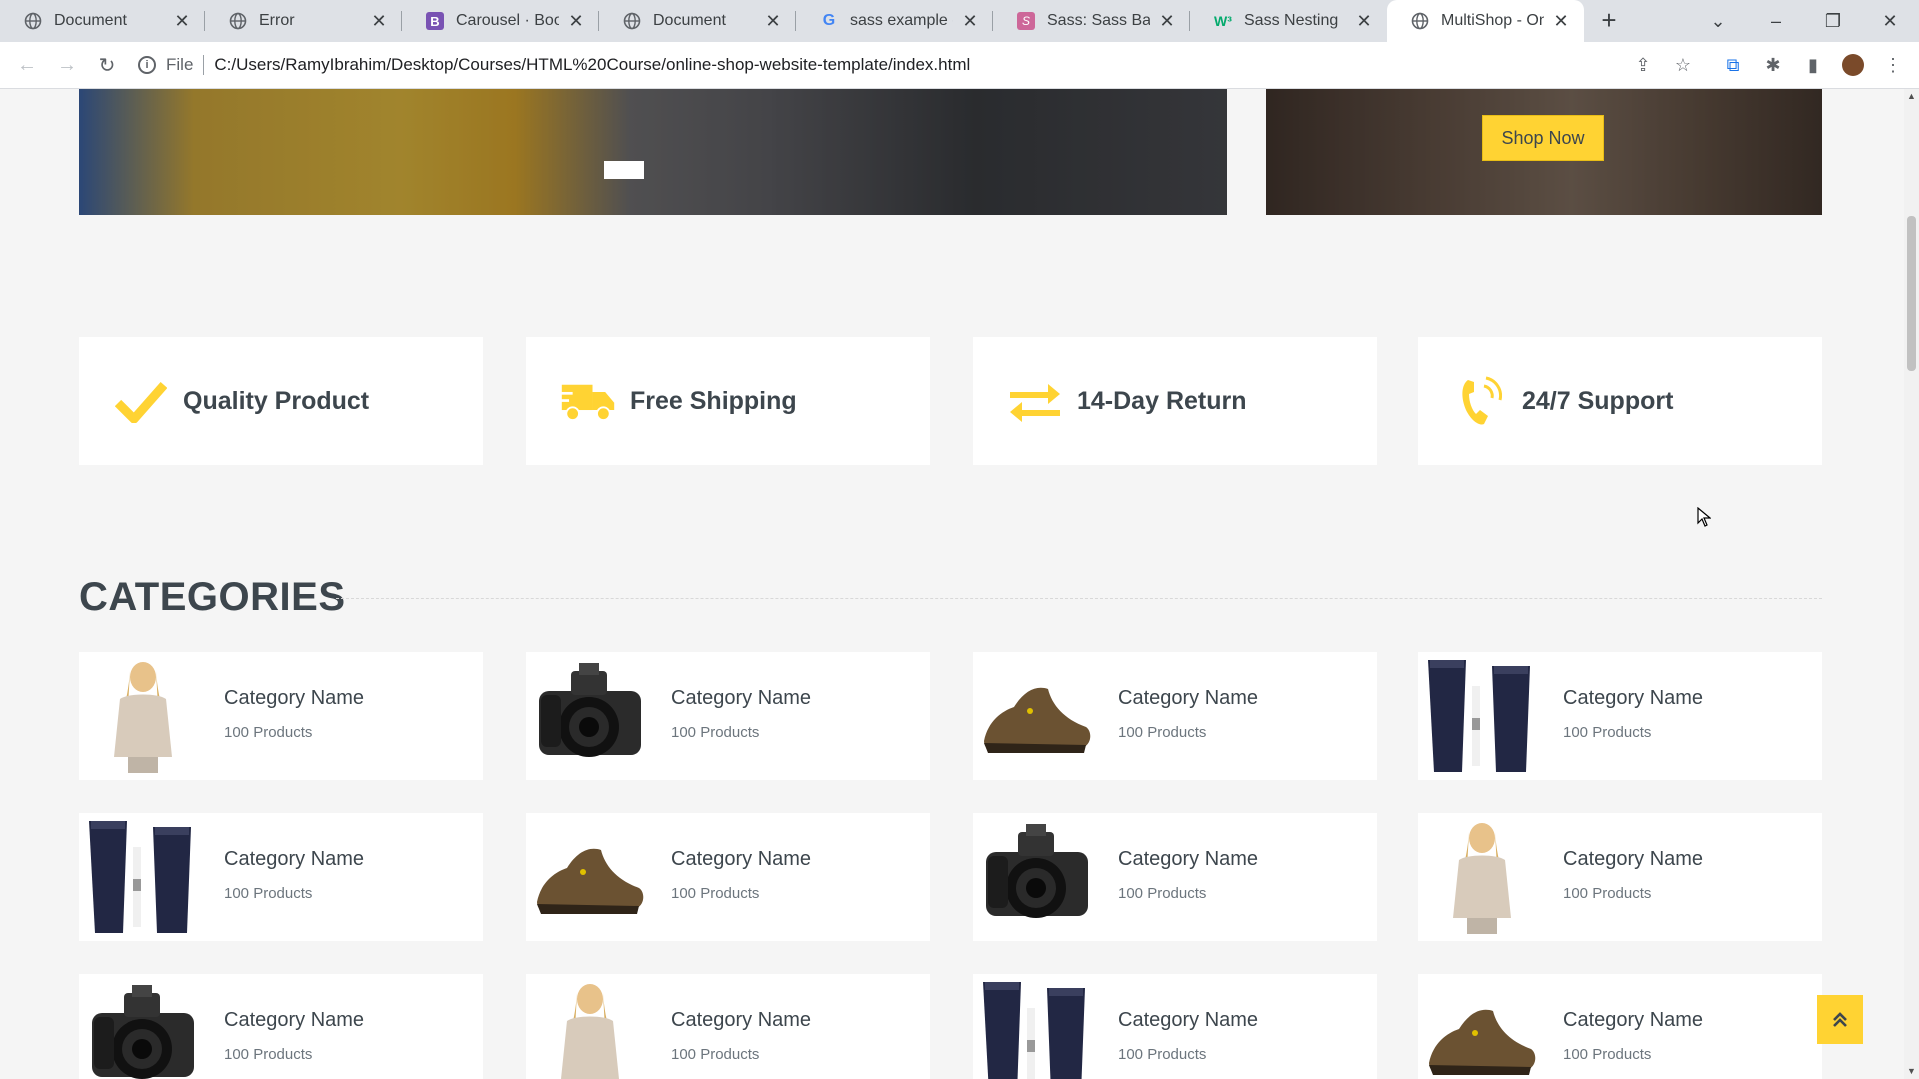  Describe the element at coordinates (1175, 401) in the screenshot. I see `feature-return: 14-Day Return` at that location.